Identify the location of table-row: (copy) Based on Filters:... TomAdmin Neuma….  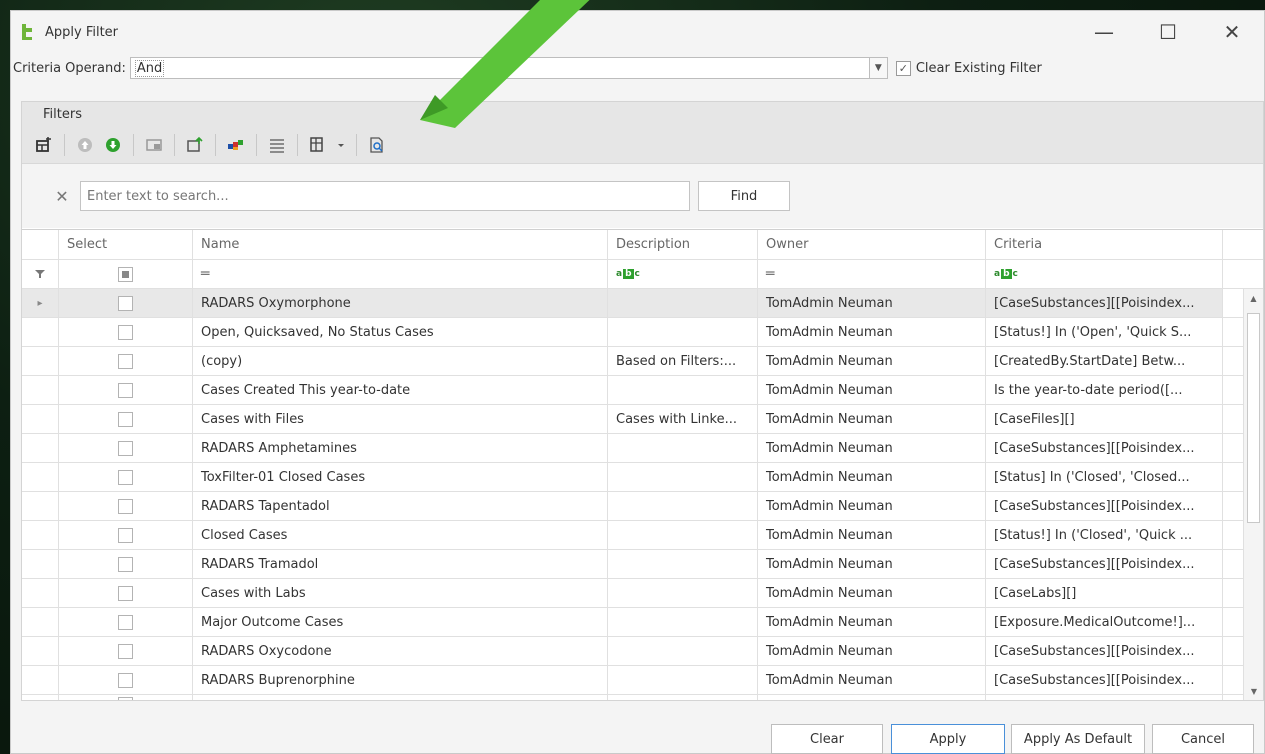
(642, 361).